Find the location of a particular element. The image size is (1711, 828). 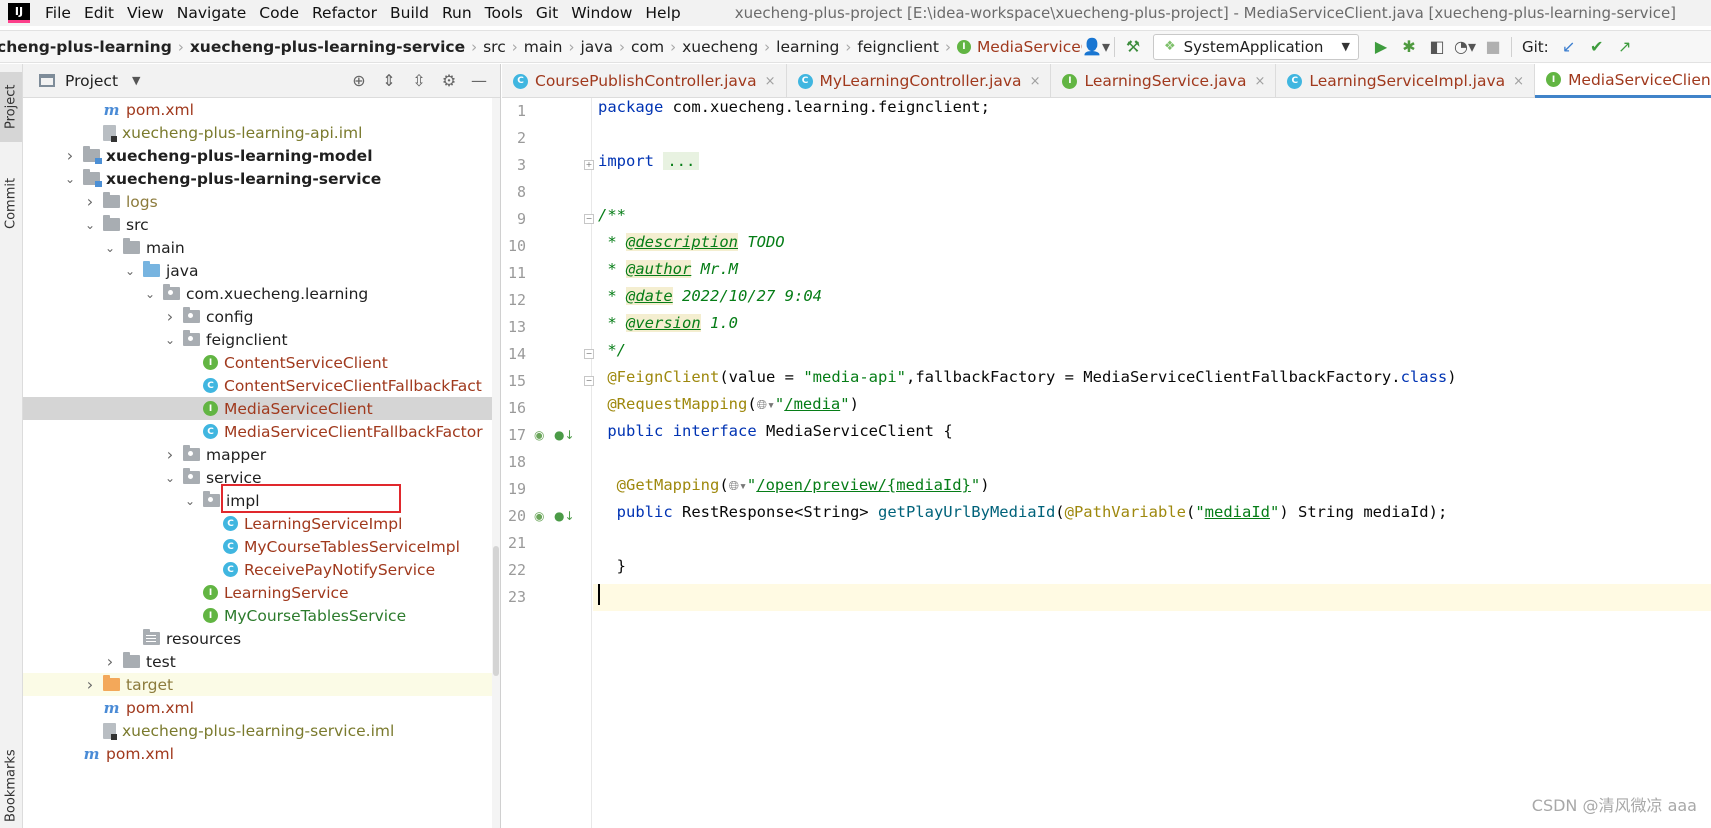

commit-tool-window-button: Commit is located at coordinates (11, 203).